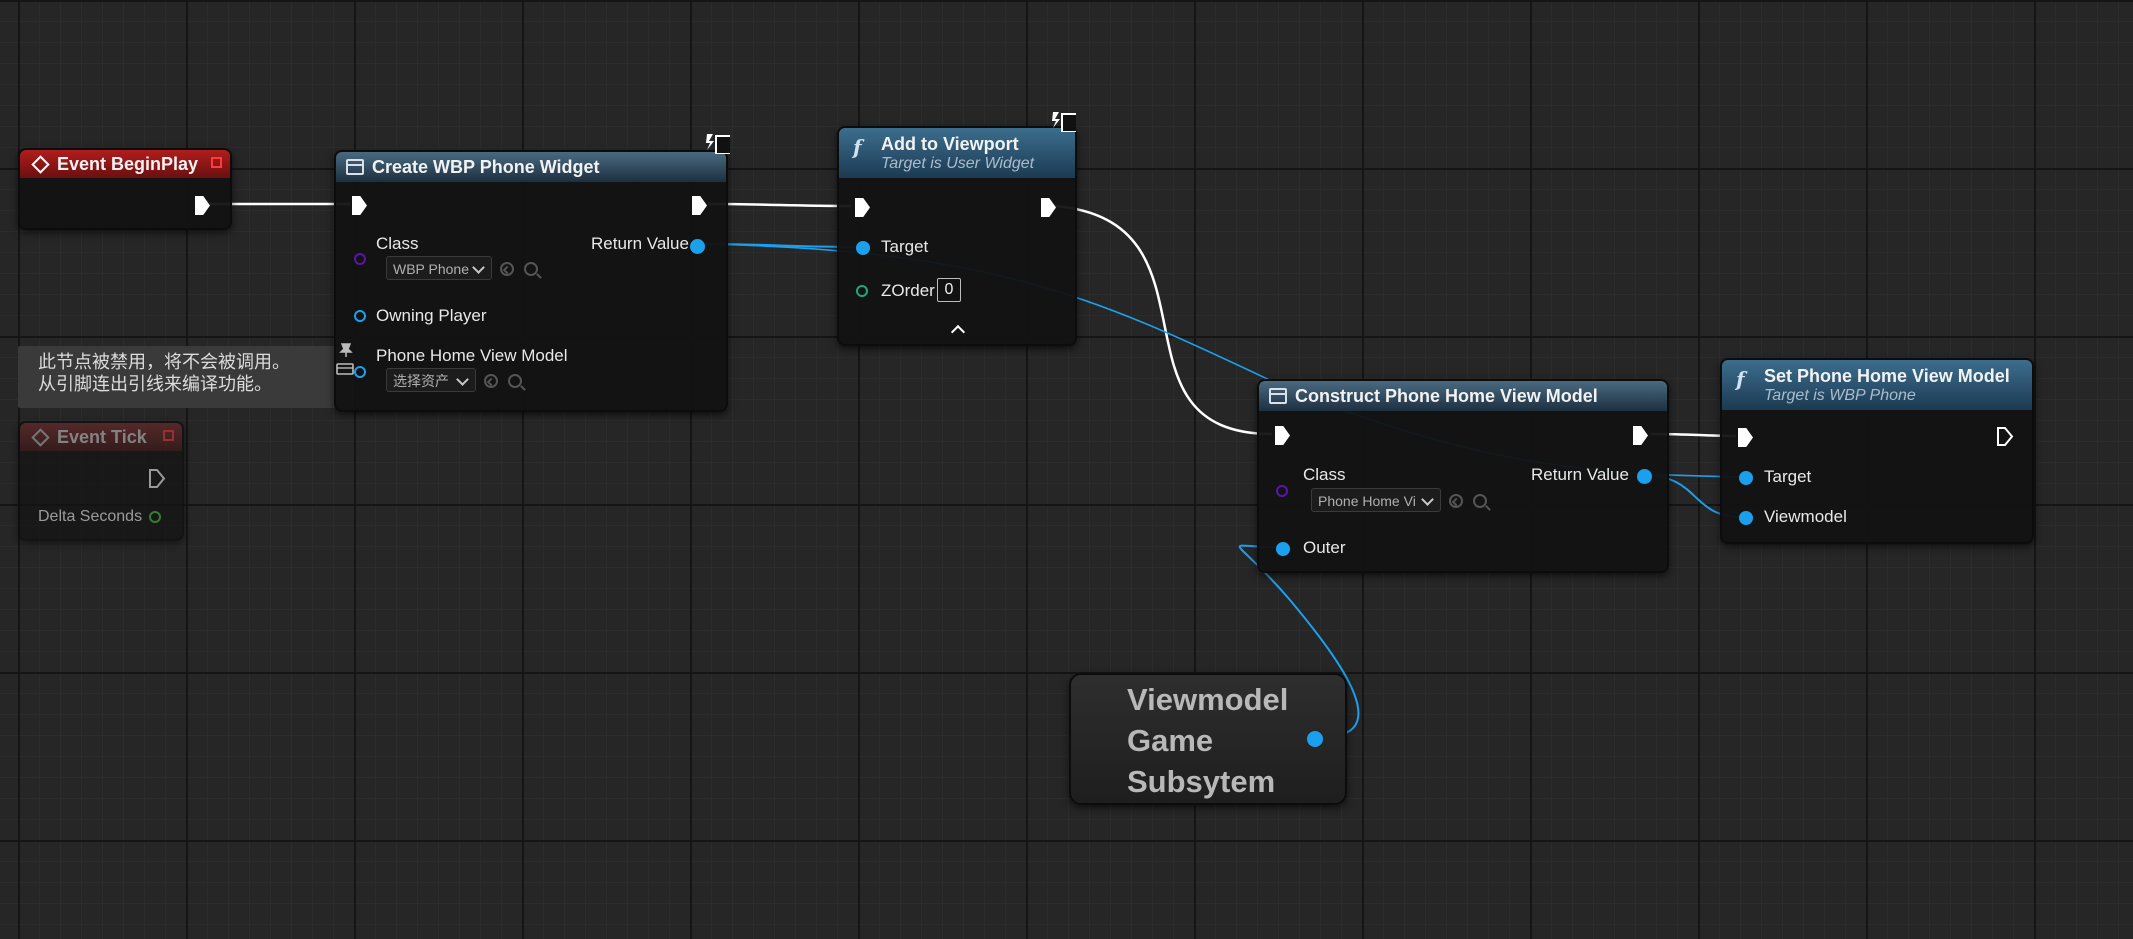 The image size is (2133, 939). What do you see at coordinates (155, 517) in the screenshot?
I see `delta-seconds-pin` at bounding box center [155, 517].